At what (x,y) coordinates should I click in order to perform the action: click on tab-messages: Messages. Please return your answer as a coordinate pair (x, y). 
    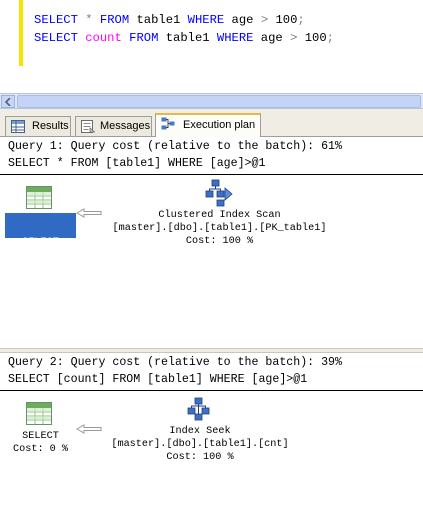
    Looking at the image, I should click on (113, 126).